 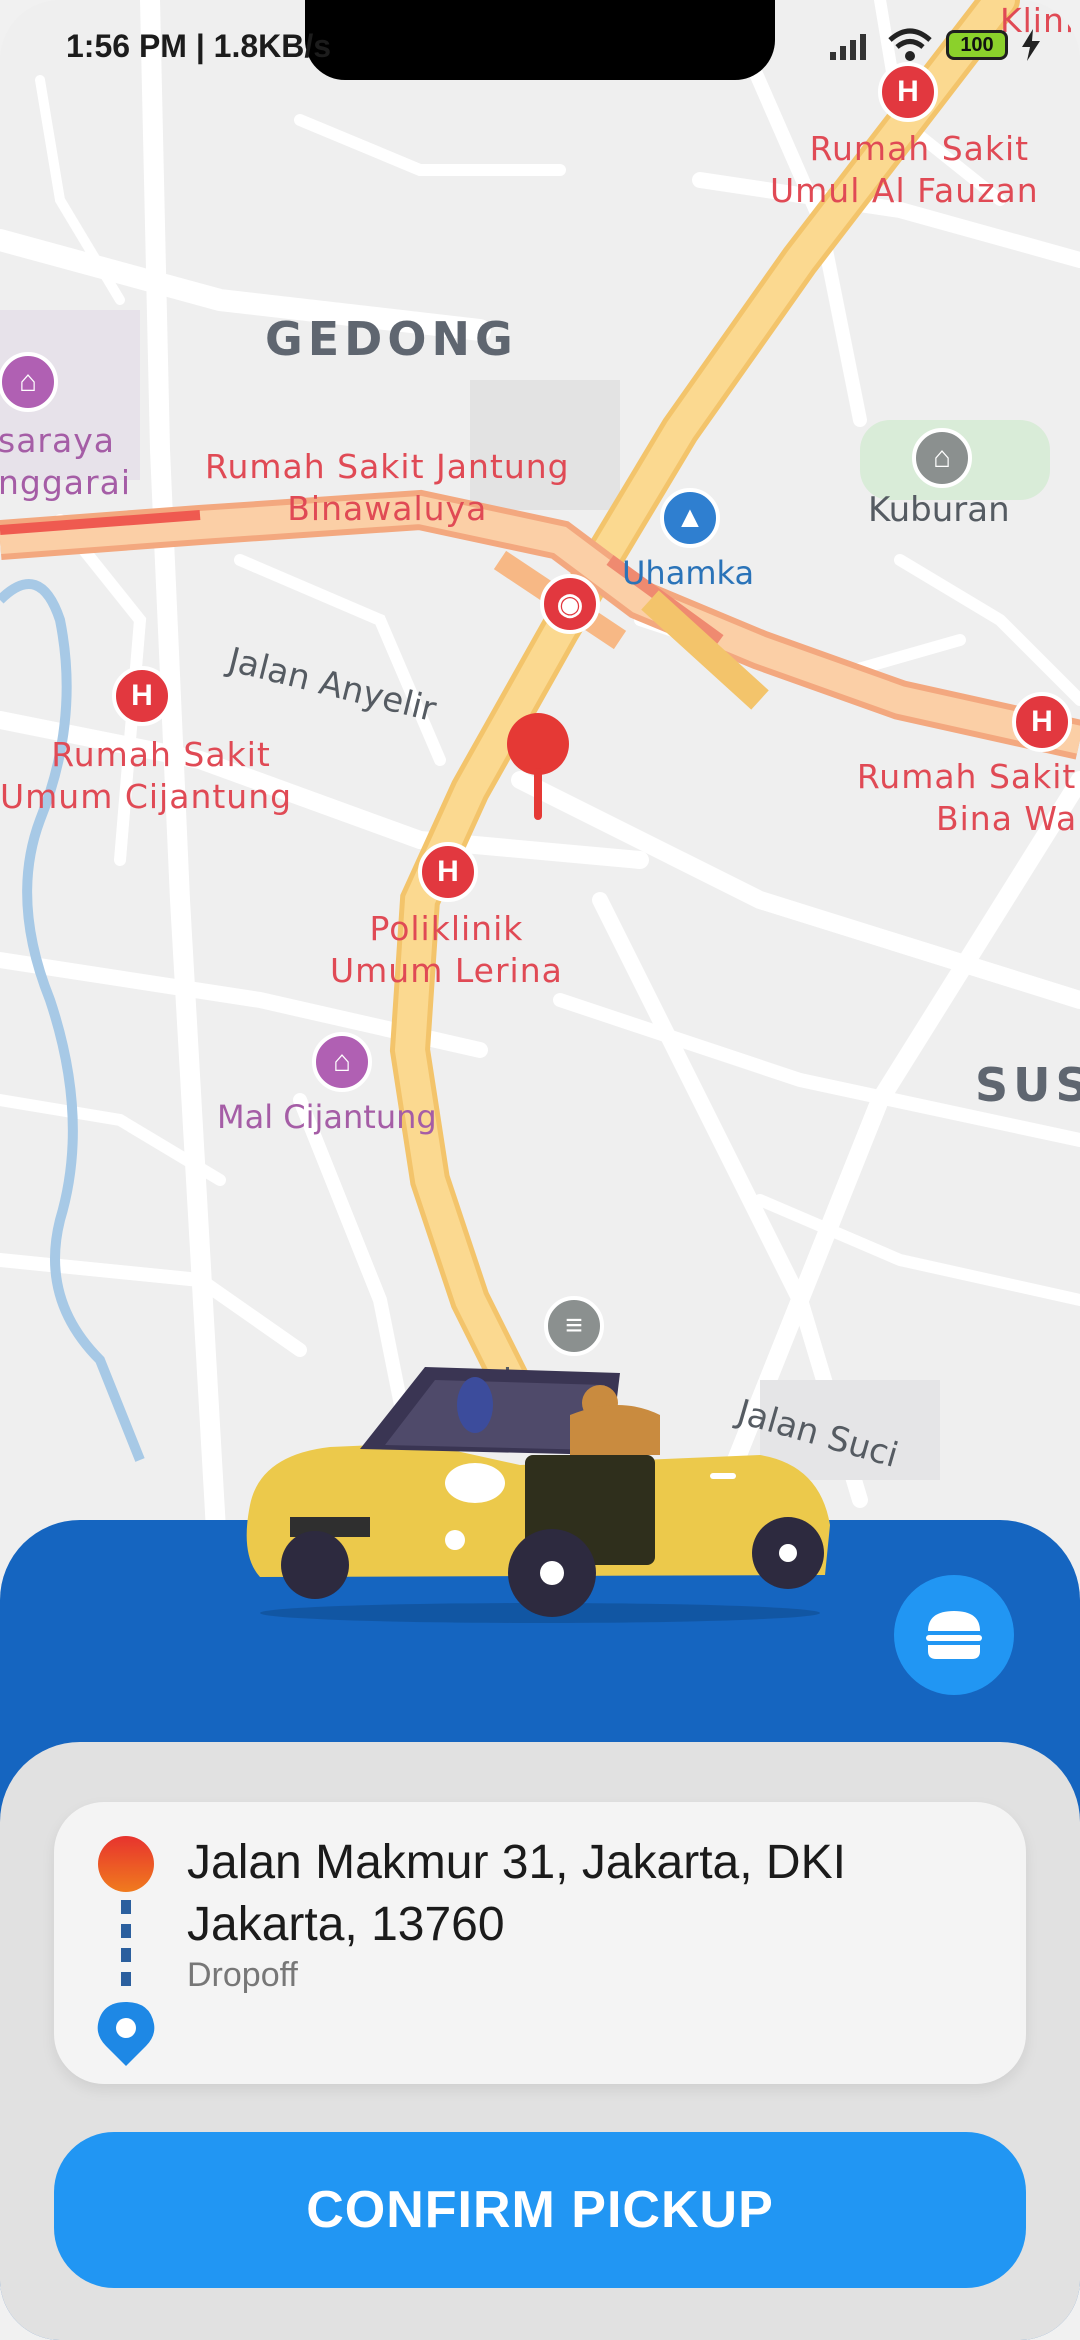 I want to click on place-label: Rumah Sakit Bina Wa, so click(x=966, y=798).